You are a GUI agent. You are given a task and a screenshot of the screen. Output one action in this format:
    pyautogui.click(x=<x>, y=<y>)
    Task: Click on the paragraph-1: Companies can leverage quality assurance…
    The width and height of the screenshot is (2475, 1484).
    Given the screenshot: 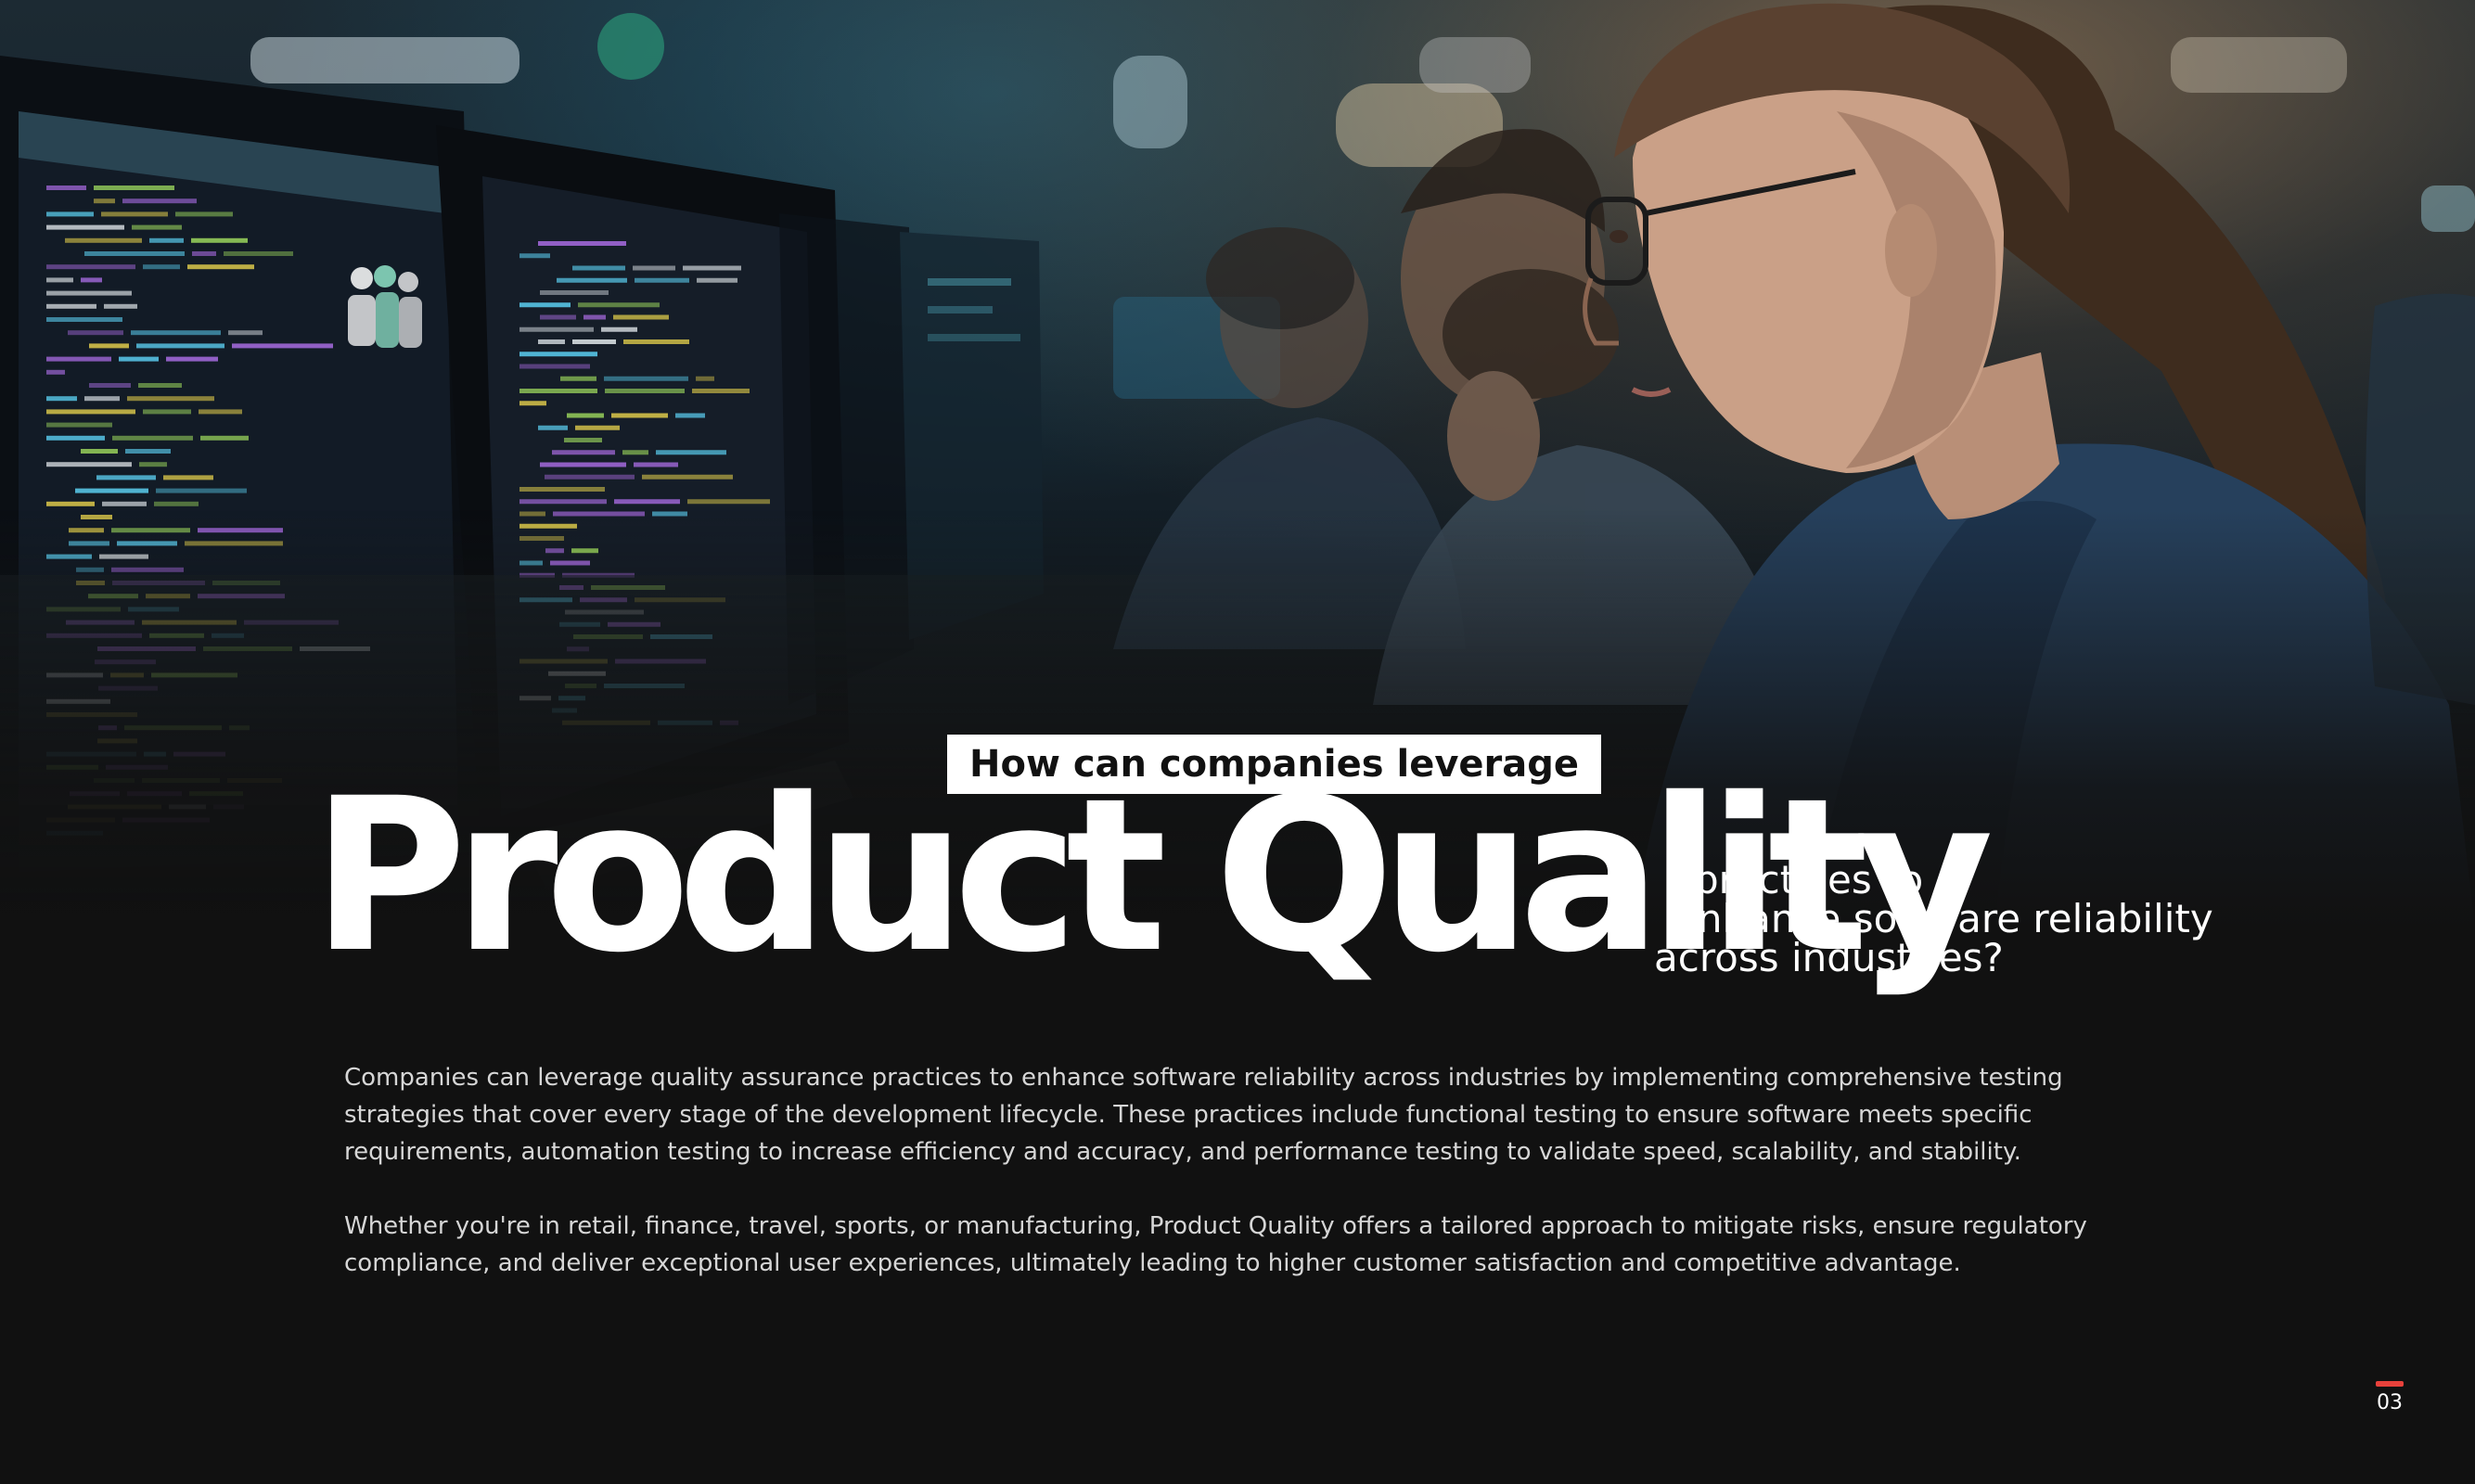 What is the action you would take?
    pyautogui.click(x=1203, y=1115)
    